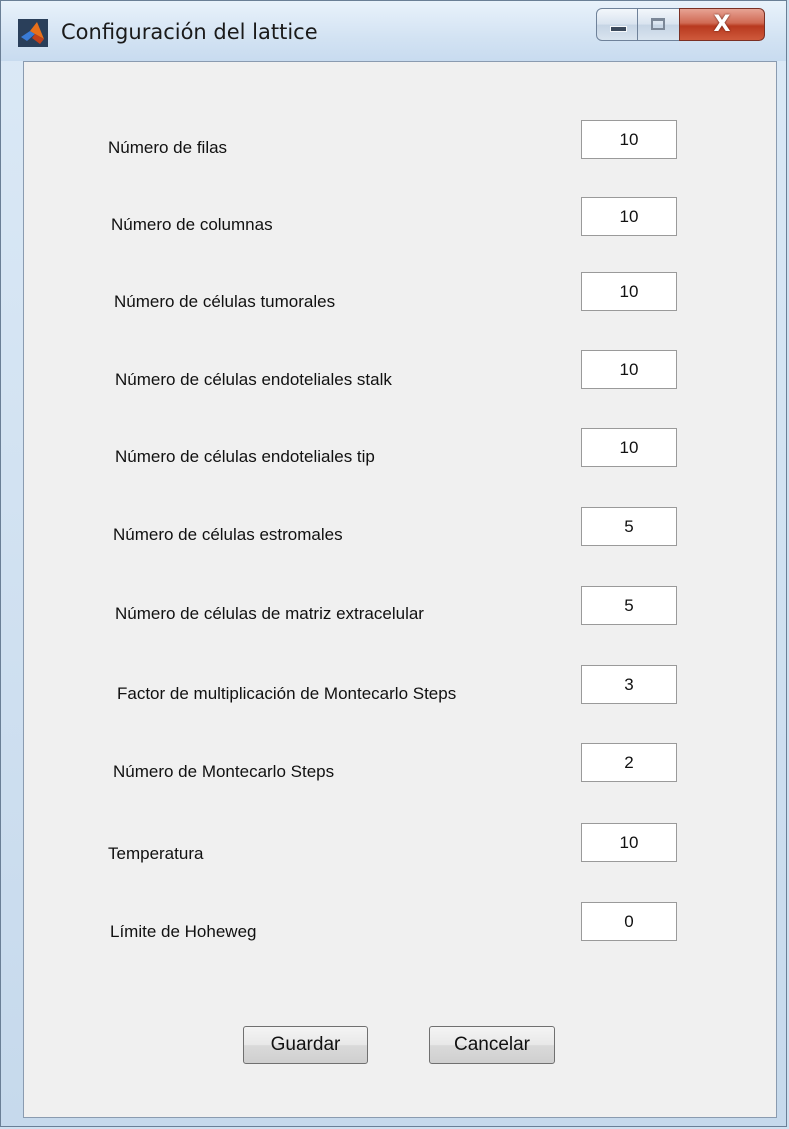  Describe the element at coordinates (224, 771) in the screenshot. I see `label-montecarlo-steps: Número de Montecarlo Steps` at that location.